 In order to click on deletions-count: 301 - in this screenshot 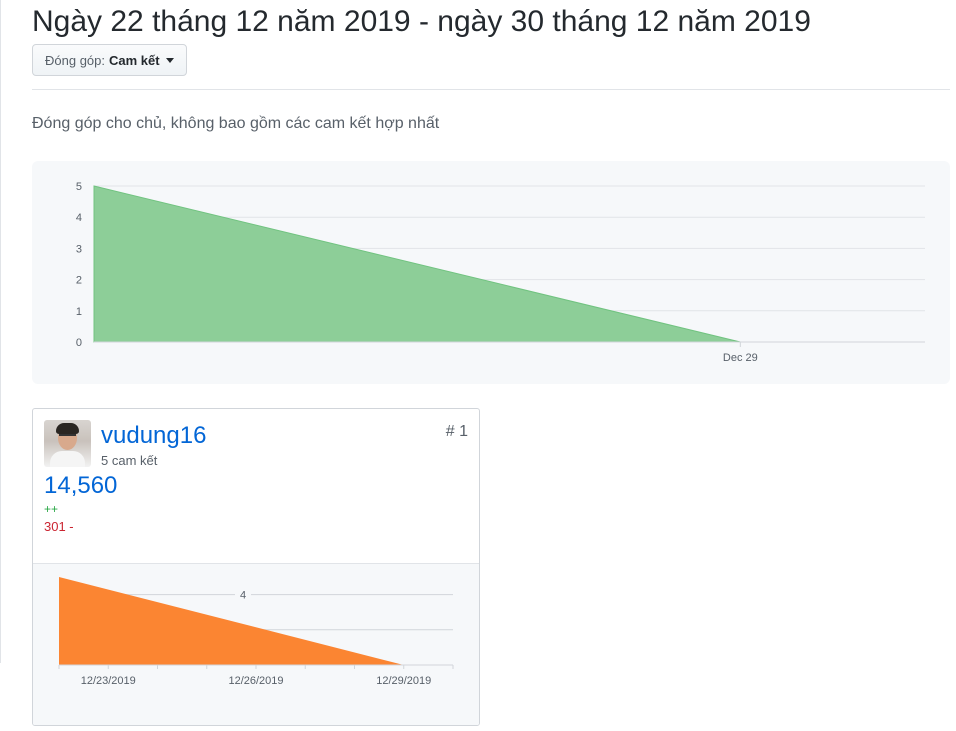, I will do `click(59, 526)`.